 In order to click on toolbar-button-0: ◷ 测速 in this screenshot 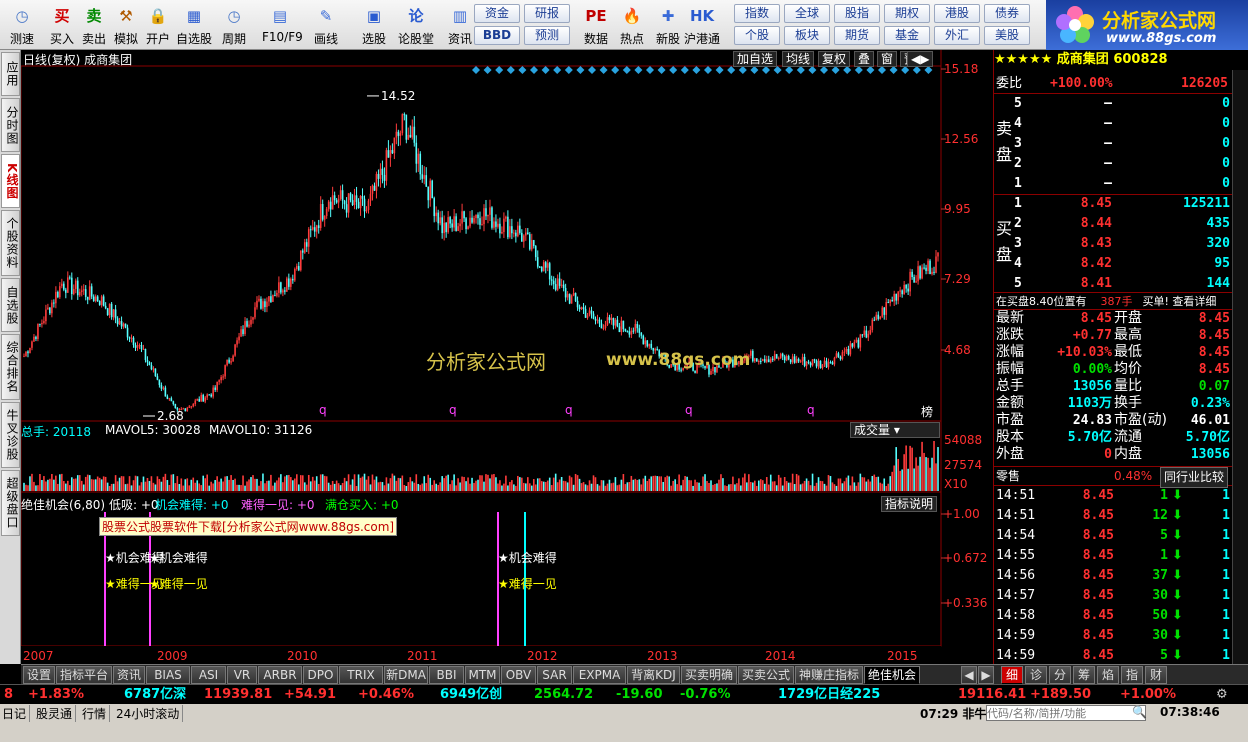, I will do `click(22, 25)`.